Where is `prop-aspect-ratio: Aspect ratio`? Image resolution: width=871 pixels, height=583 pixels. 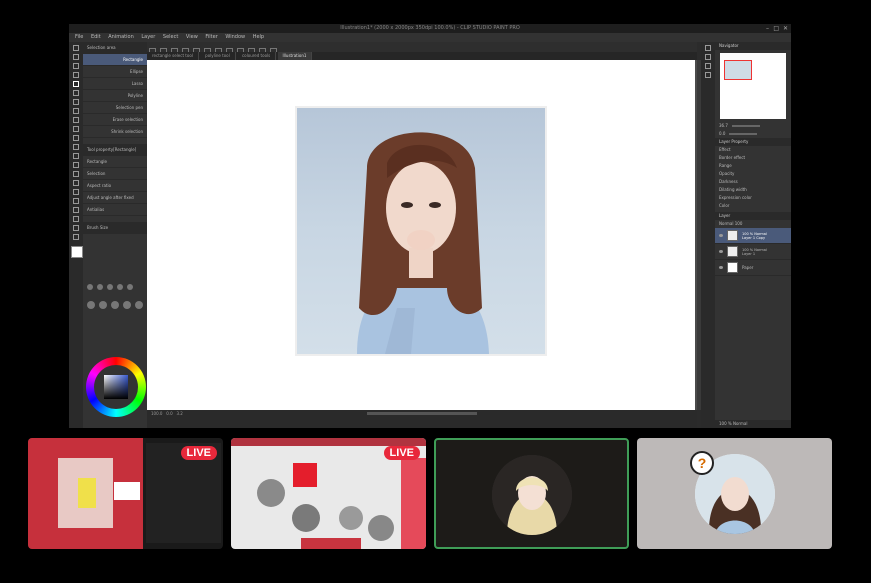
prop-aspect-ratio: Aspect ratio is located at coordinates (115, 186).